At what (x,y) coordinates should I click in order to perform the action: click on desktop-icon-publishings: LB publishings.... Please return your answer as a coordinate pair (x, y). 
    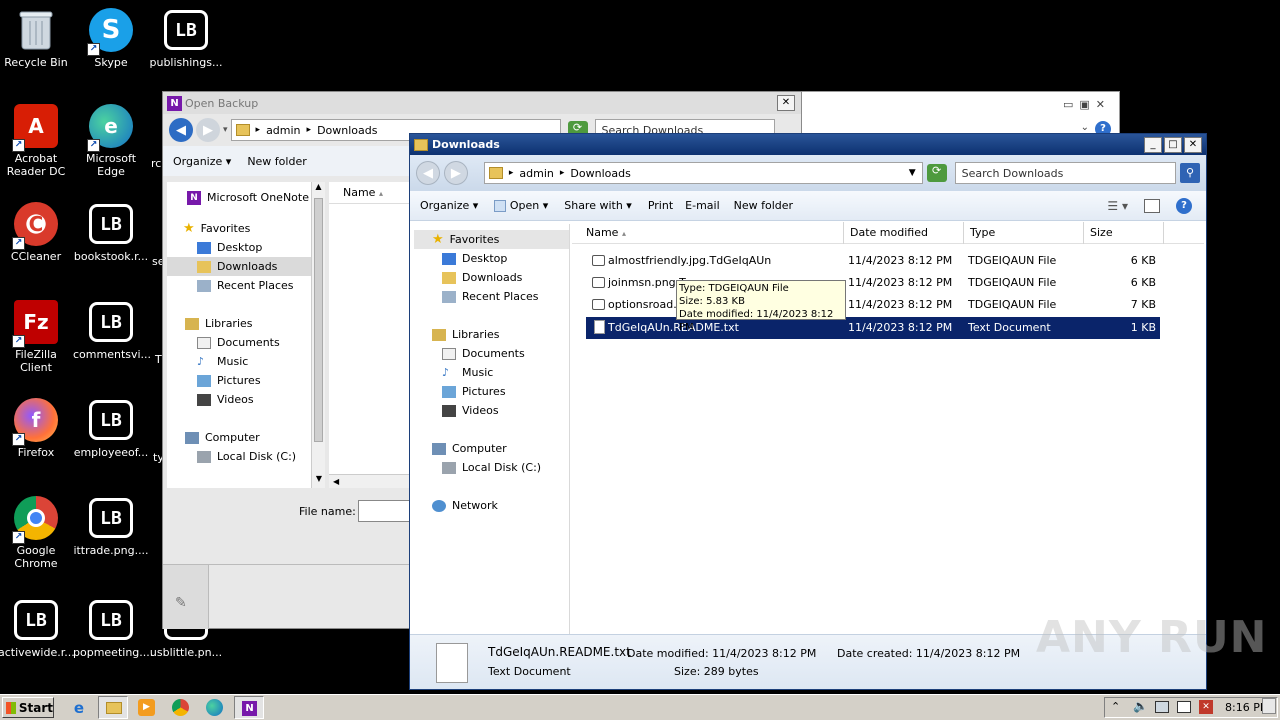
    Looking at the image, I should click on (186, 38).